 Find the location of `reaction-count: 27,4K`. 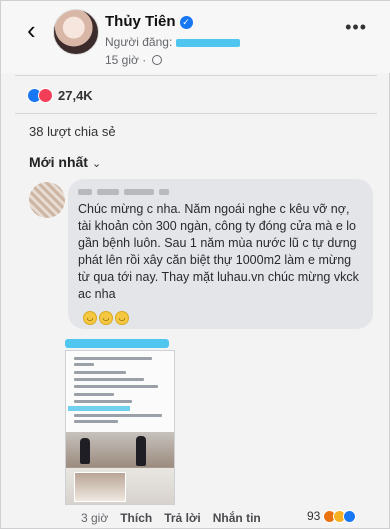

reaction-count: 27,4K is located at coordinates (75, 95).